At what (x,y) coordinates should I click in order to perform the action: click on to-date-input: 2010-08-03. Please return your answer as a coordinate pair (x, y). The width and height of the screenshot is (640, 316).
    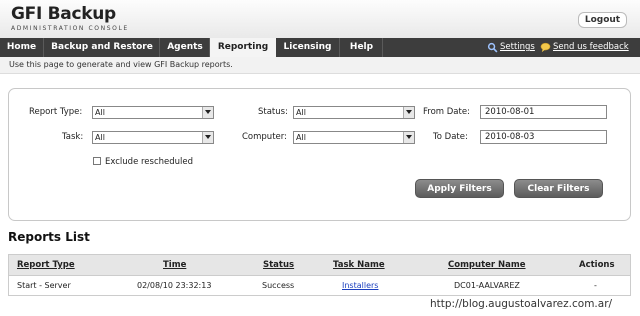
    Looking at the image, I should click on (543, 137).